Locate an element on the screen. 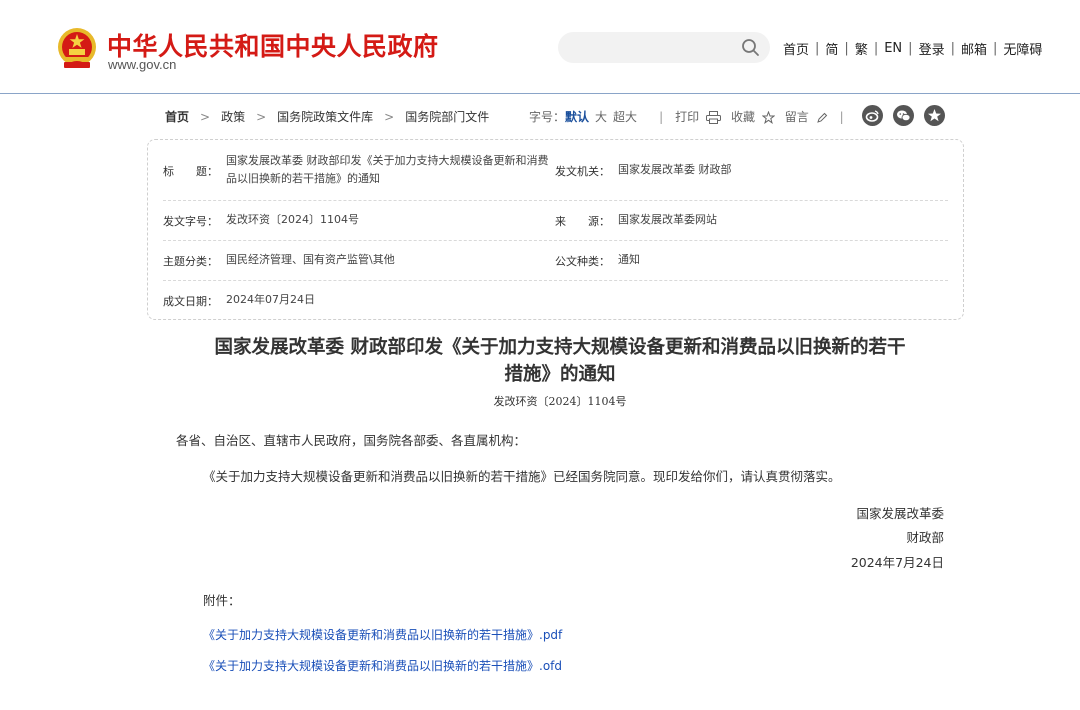 This screenshot has height=710, width=1080. favorite-star-icon is located at coordinates (934, 115).